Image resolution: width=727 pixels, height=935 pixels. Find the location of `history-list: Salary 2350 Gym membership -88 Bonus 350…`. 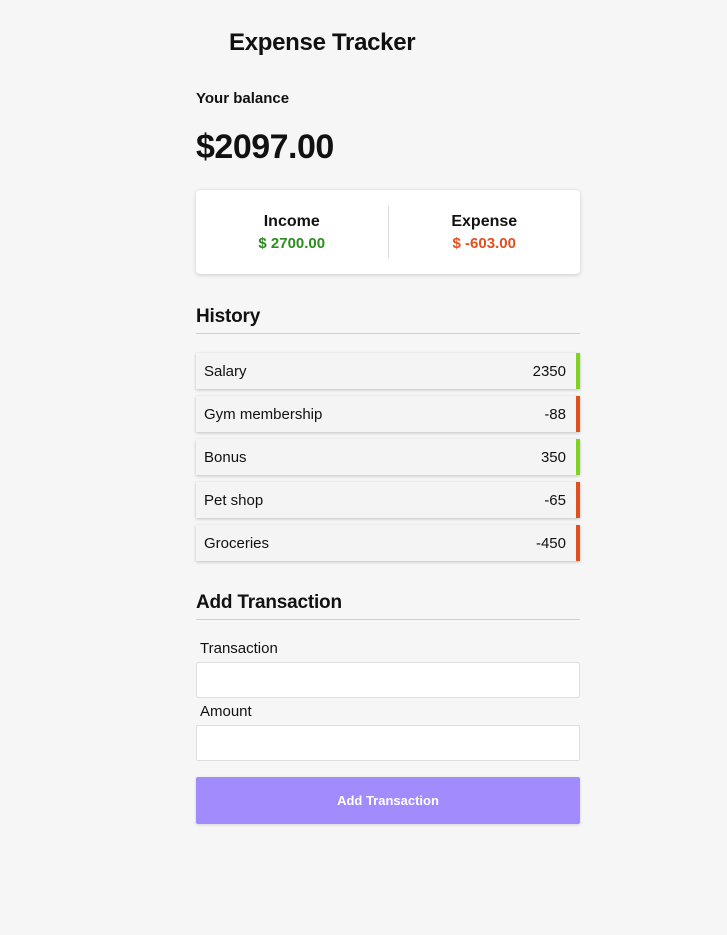

history-list: Salary 2350 Gym membership -88 Bonus 350… is located at coordinates (388, 460).